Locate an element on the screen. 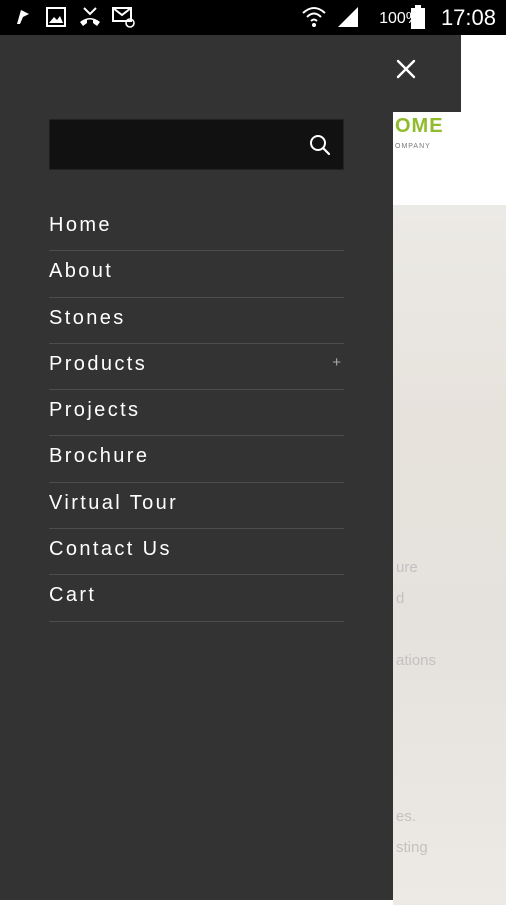 Image resolution: width=506 pixels, height=905 pixels. menu-item-label: About is located at coordinates (81, 271).